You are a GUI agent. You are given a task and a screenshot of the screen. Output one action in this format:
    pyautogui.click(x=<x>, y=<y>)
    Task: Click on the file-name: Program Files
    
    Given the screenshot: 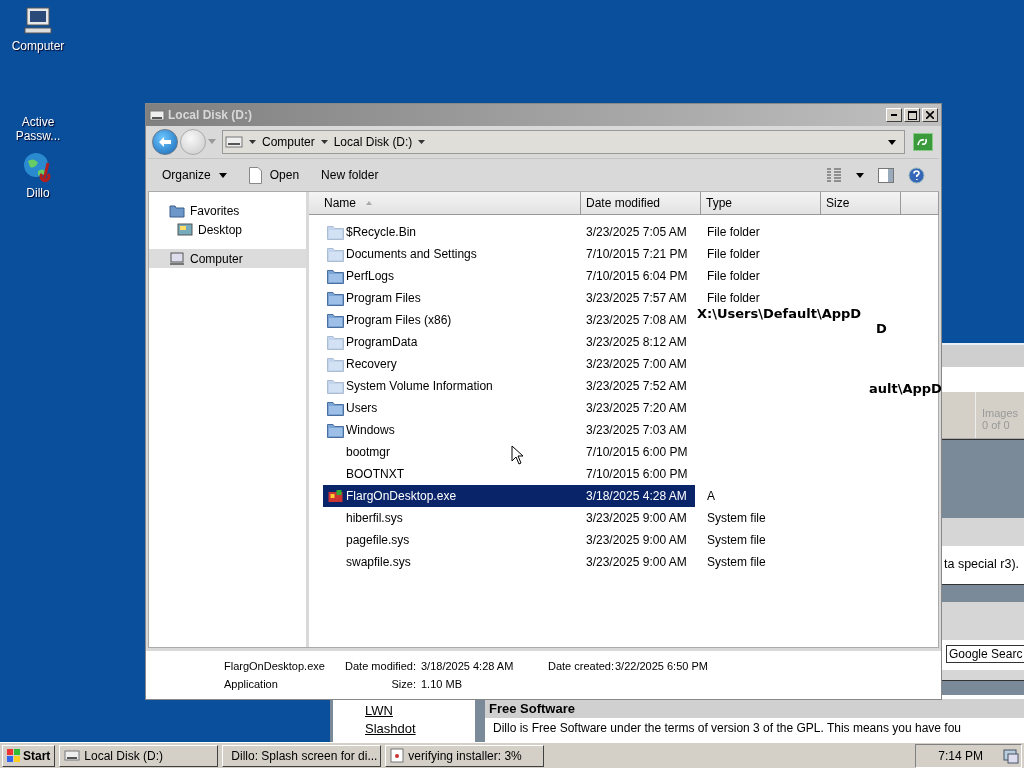 What is the action you would take?
    pyautogui.click(x=383, y=298)
    